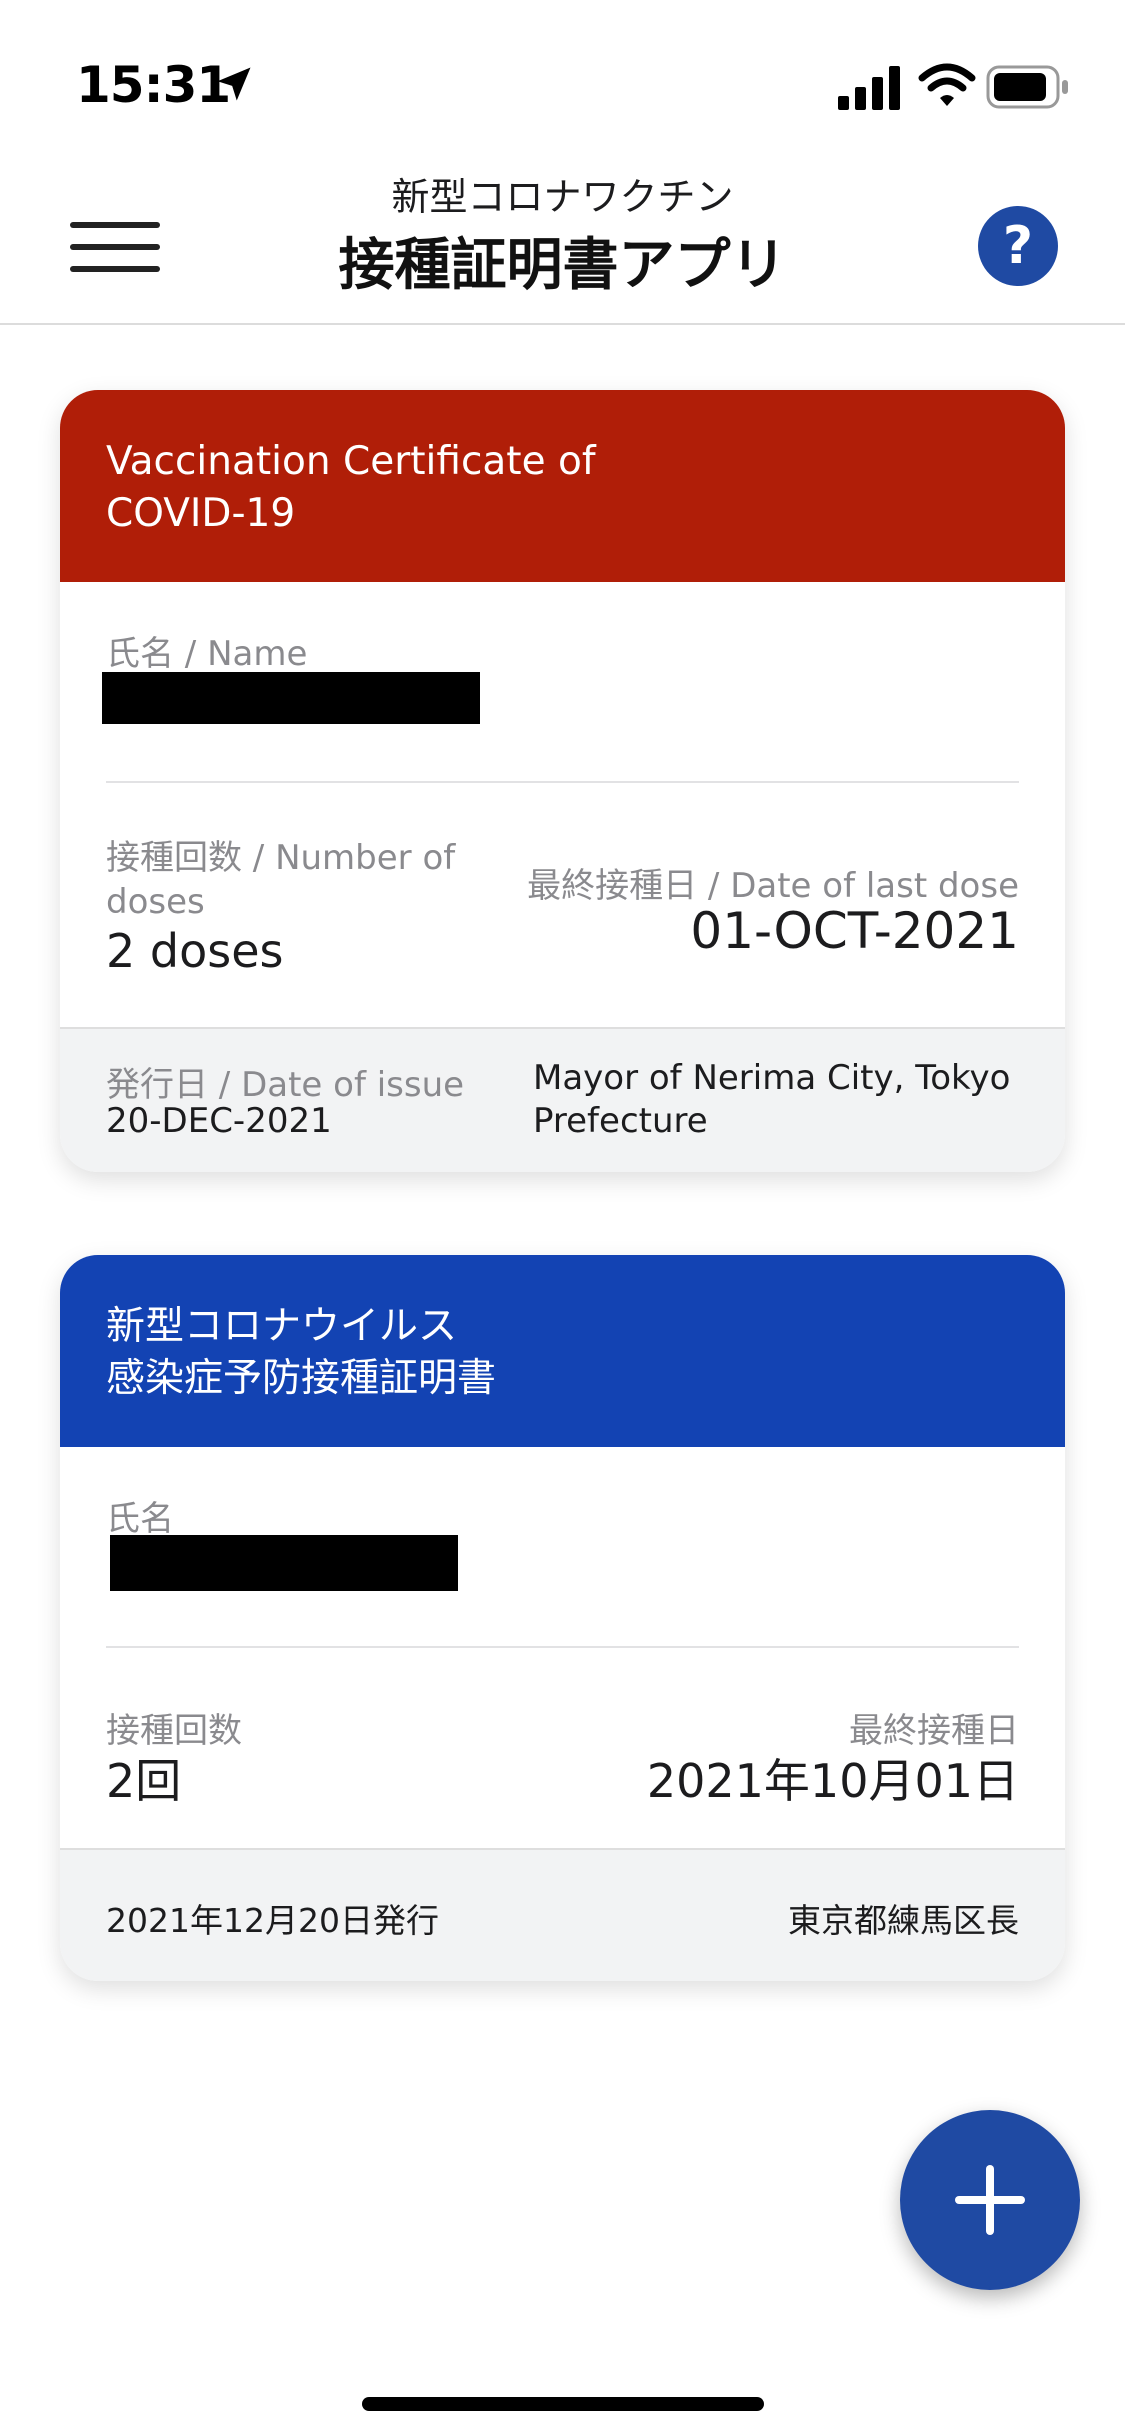 The height and width of the screenshot is (2436, 1125). Describe the element at coordinates (207, 654) in the screenshot. I see `name-label: 氏名 / Name` at that location.